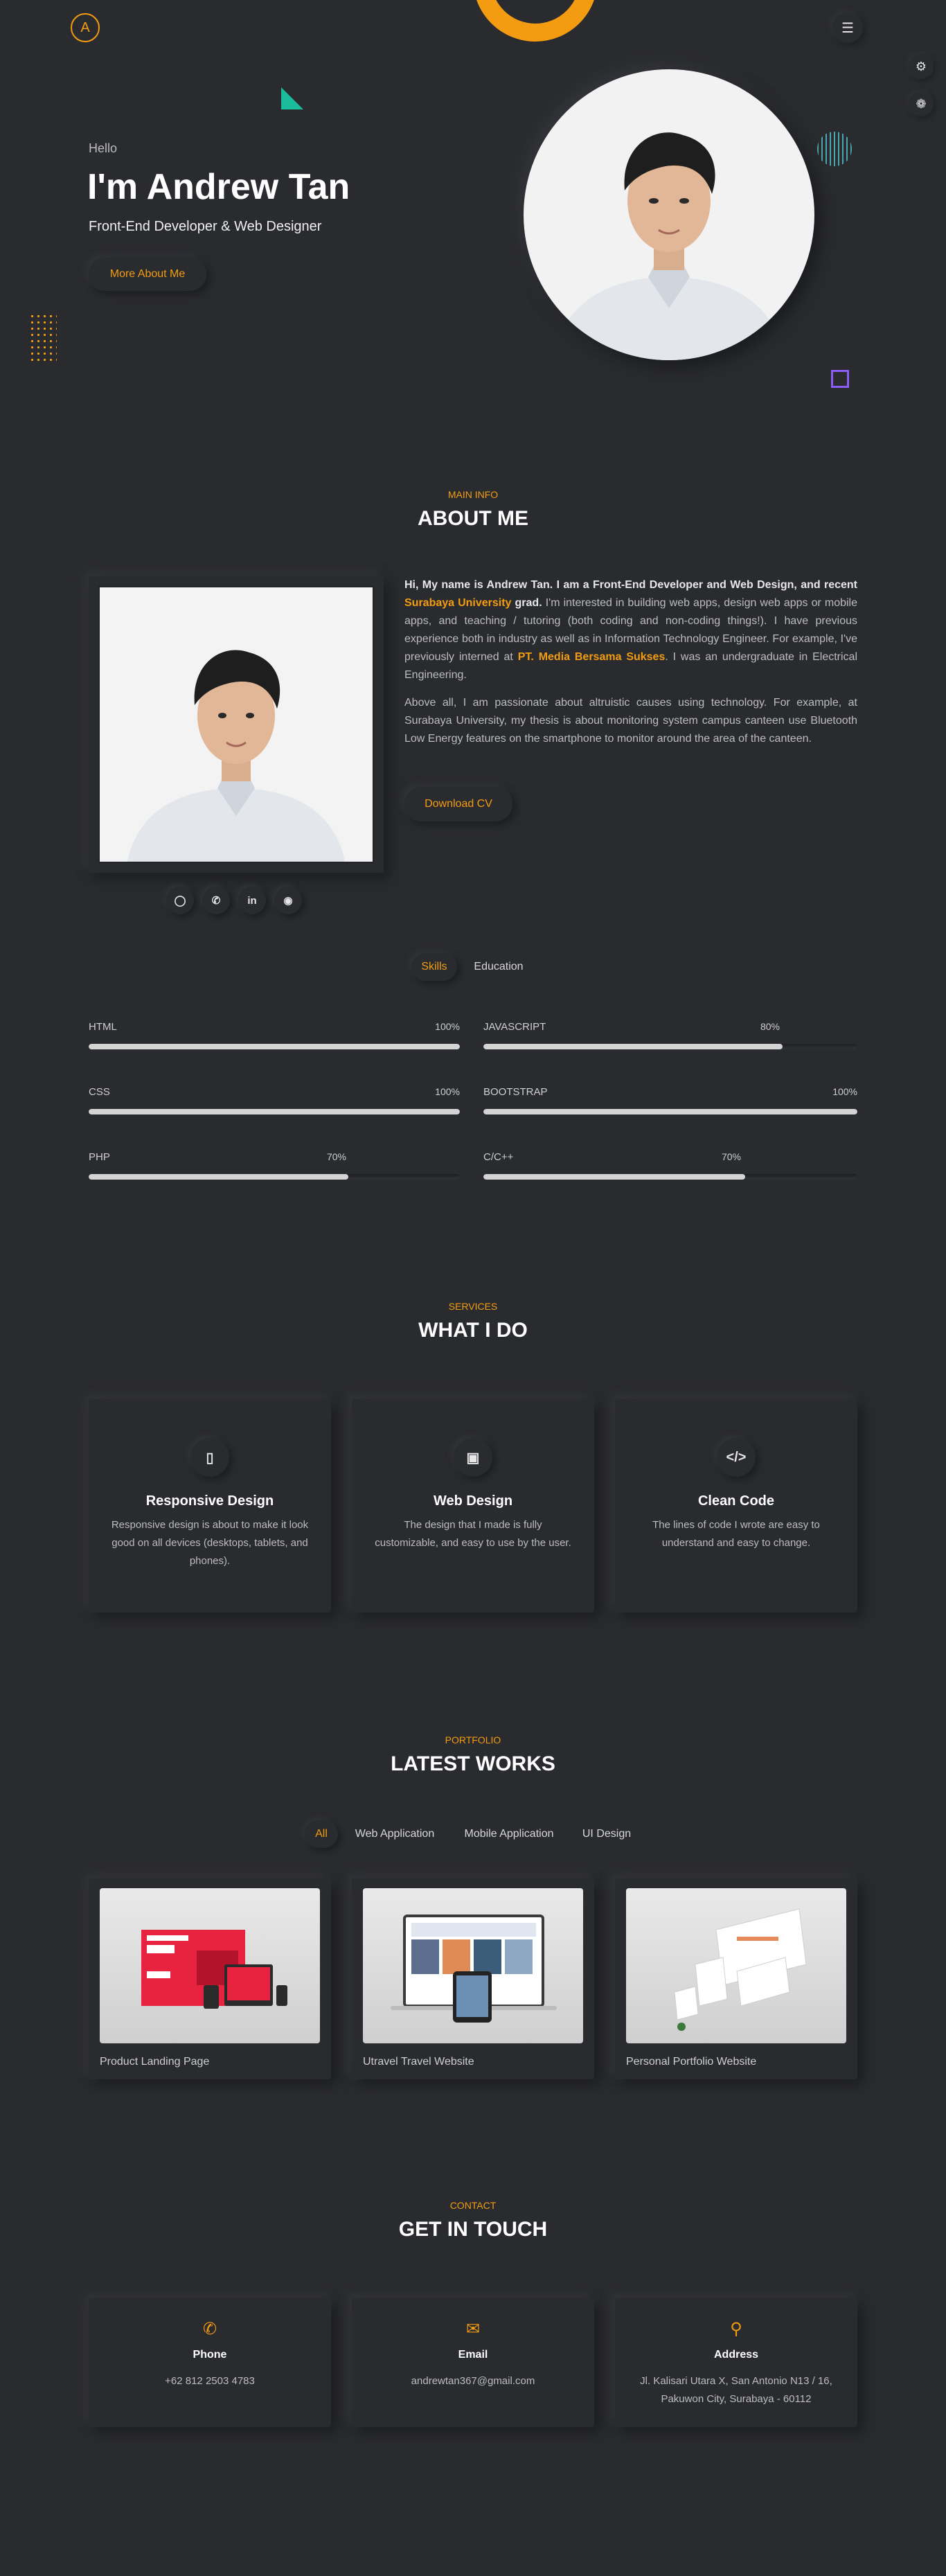 This screenshot has height=2576, width=946. I want to click on company-link: PT. Media Bersama Sukses, so click(592, 657).